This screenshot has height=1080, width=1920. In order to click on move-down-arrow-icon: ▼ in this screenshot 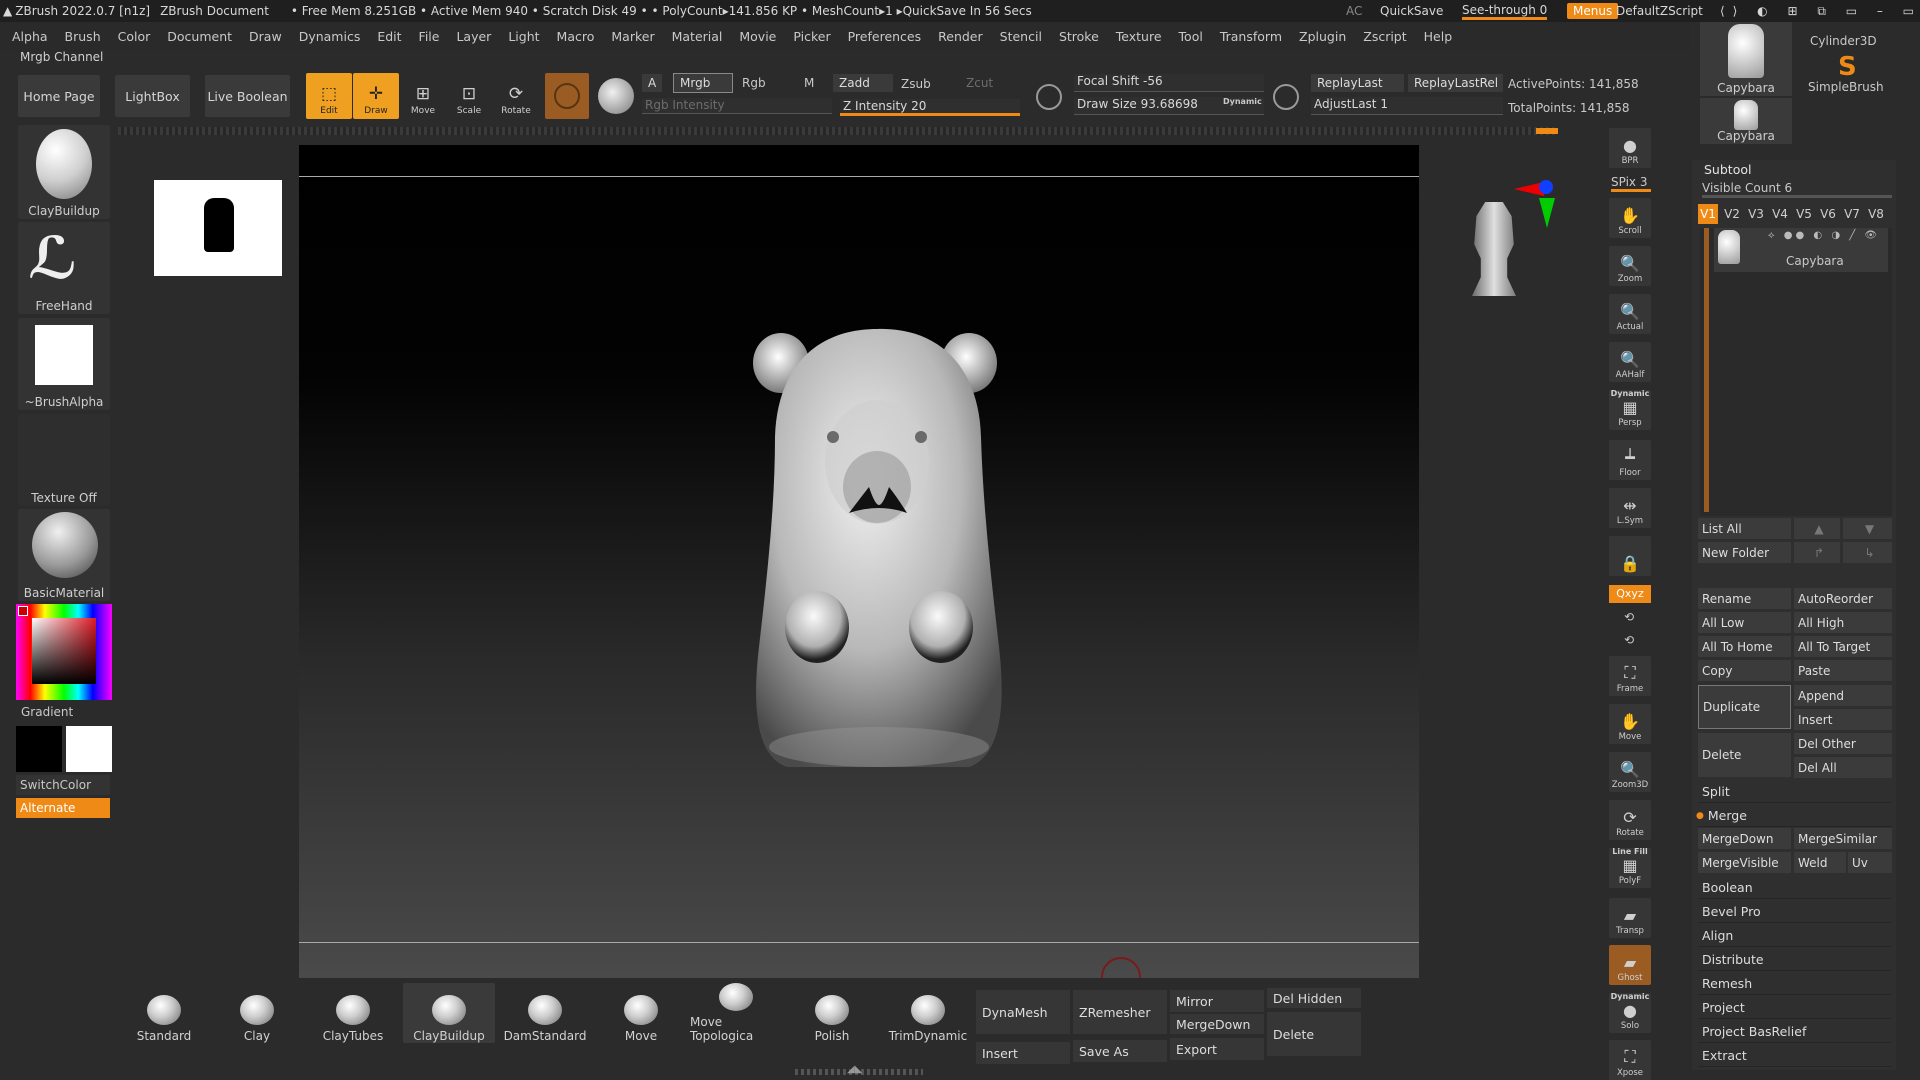, I will do `click(1867, 528)`.